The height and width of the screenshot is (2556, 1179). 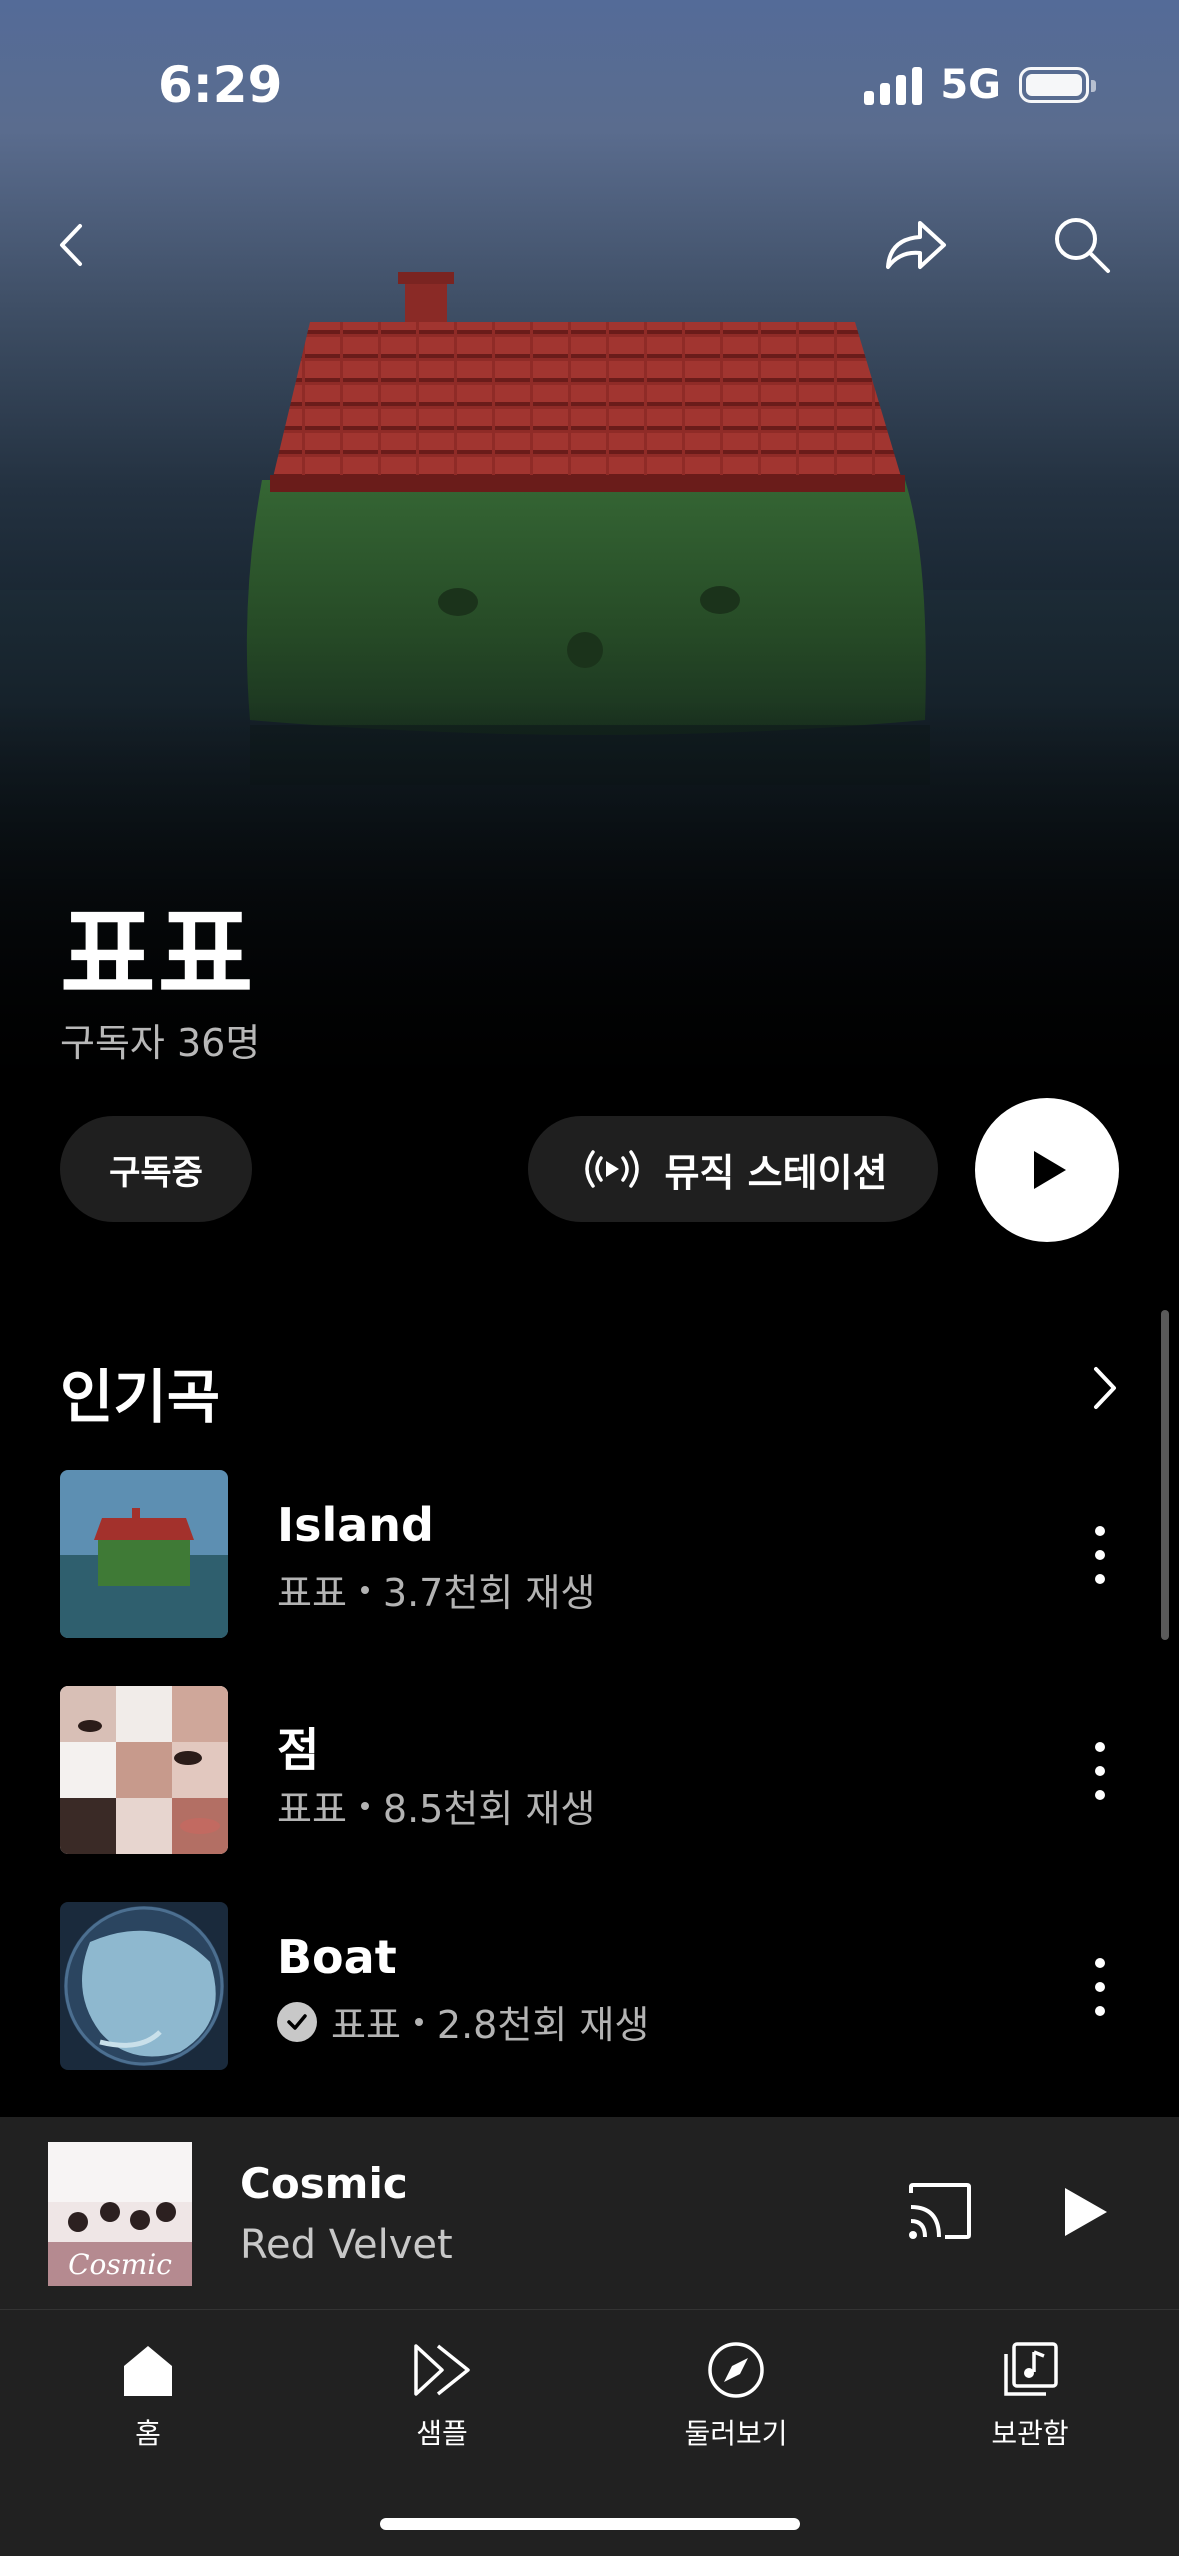 What do you see at coordinates (298, 1750) in the screenshot?
I see `song-title: 점` at bounding box center [298, 1750].